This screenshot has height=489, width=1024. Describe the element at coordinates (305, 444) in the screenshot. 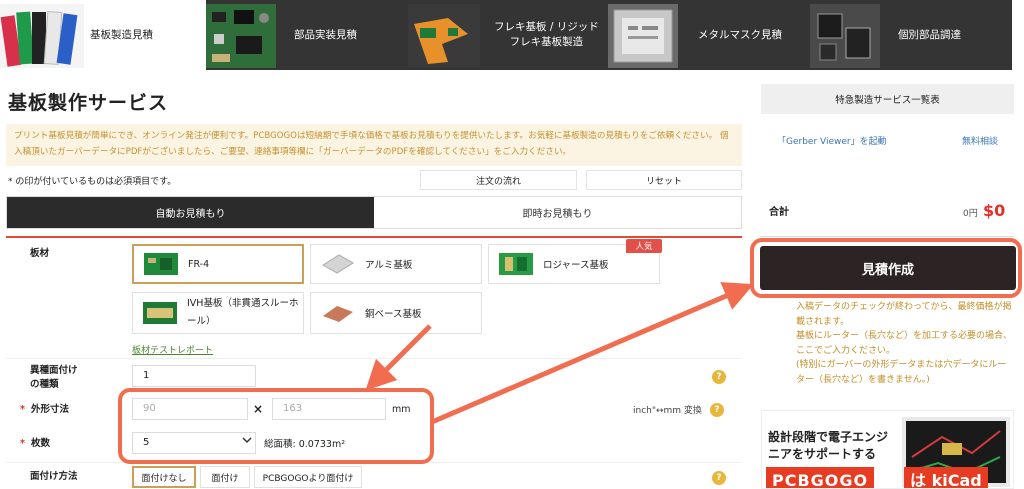

I see `total-area: 総面積: 0.0733m²` at that location.